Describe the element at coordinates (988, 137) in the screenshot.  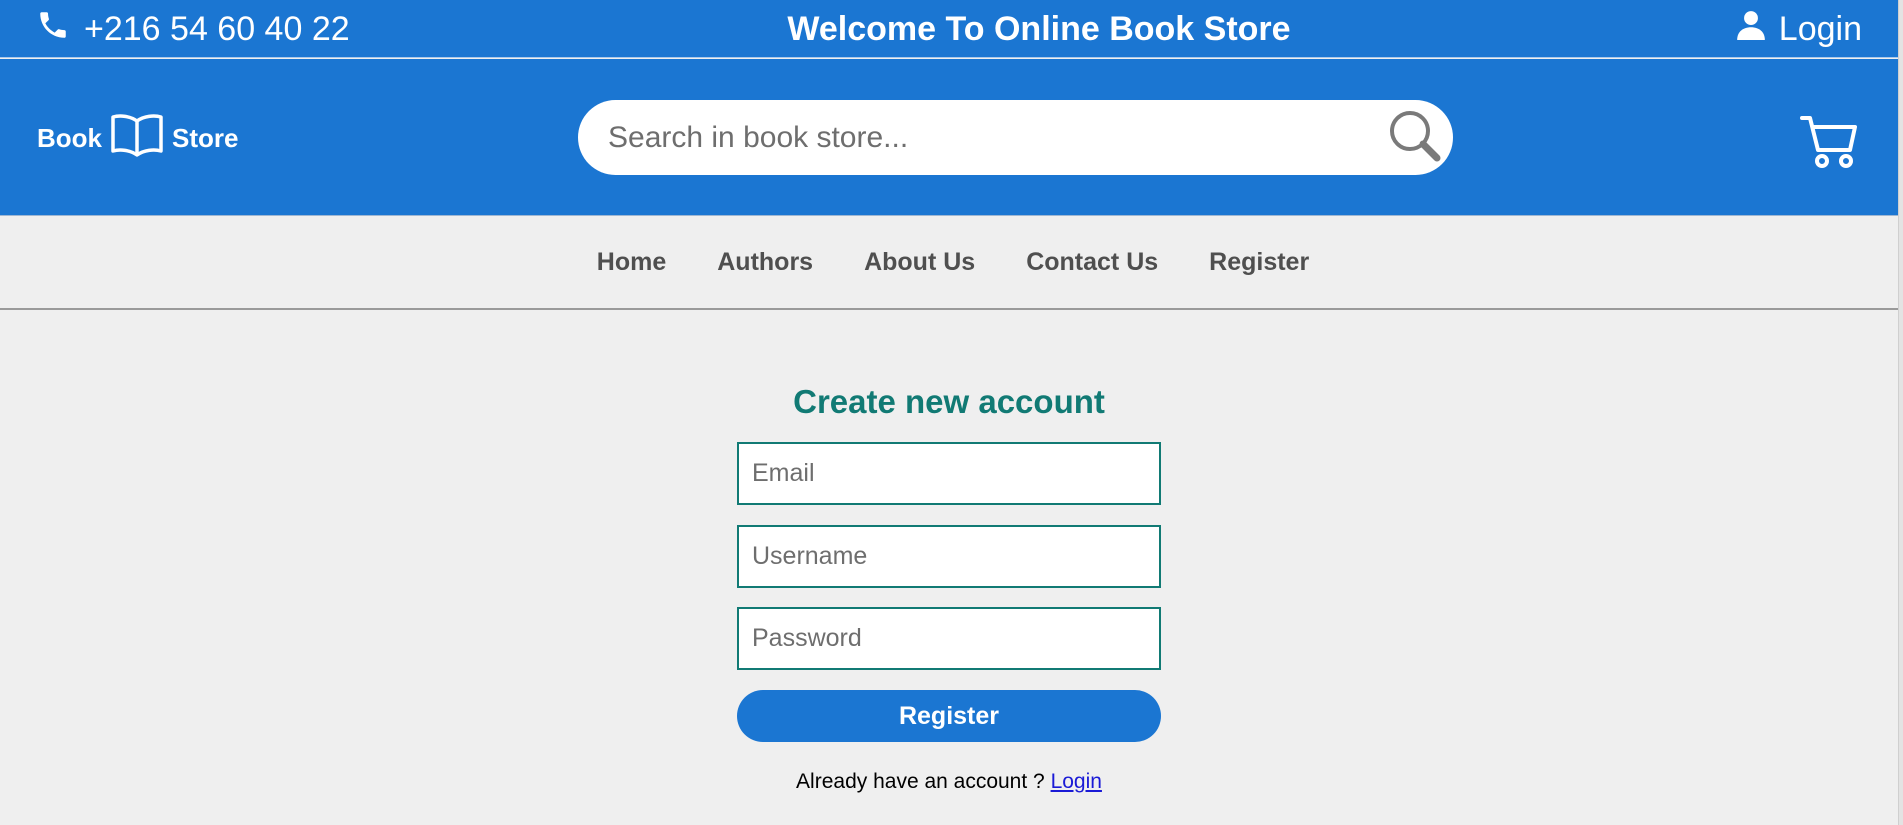
I see `search-input` at that location.